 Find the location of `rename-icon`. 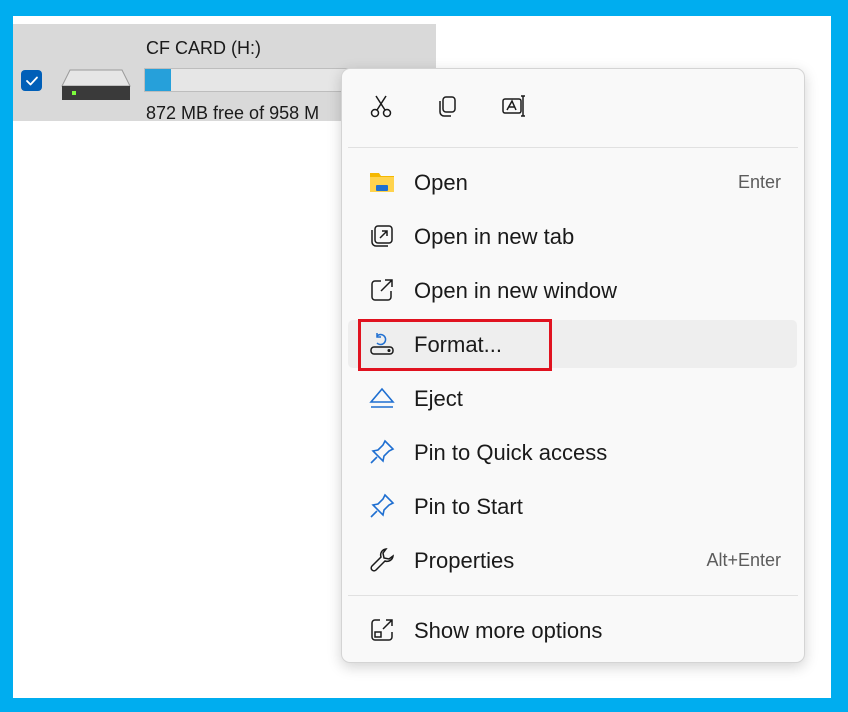

rename-icon is located at coordinates (514, 108).